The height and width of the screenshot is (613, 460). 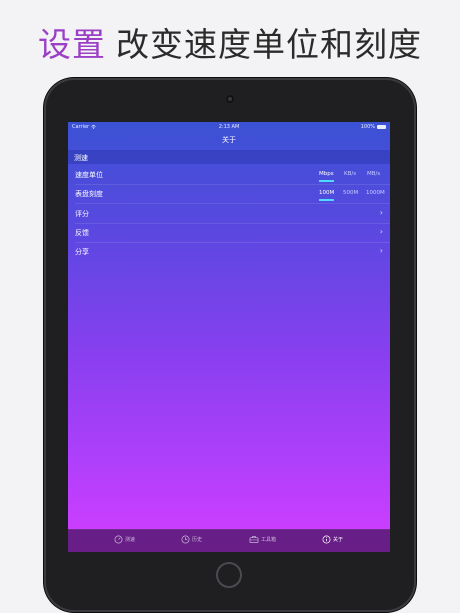 What do you see at coordinates (229, 214) in the screenshot?
I see `rating-row: 评分 ›` at bounding box center [229, 214].